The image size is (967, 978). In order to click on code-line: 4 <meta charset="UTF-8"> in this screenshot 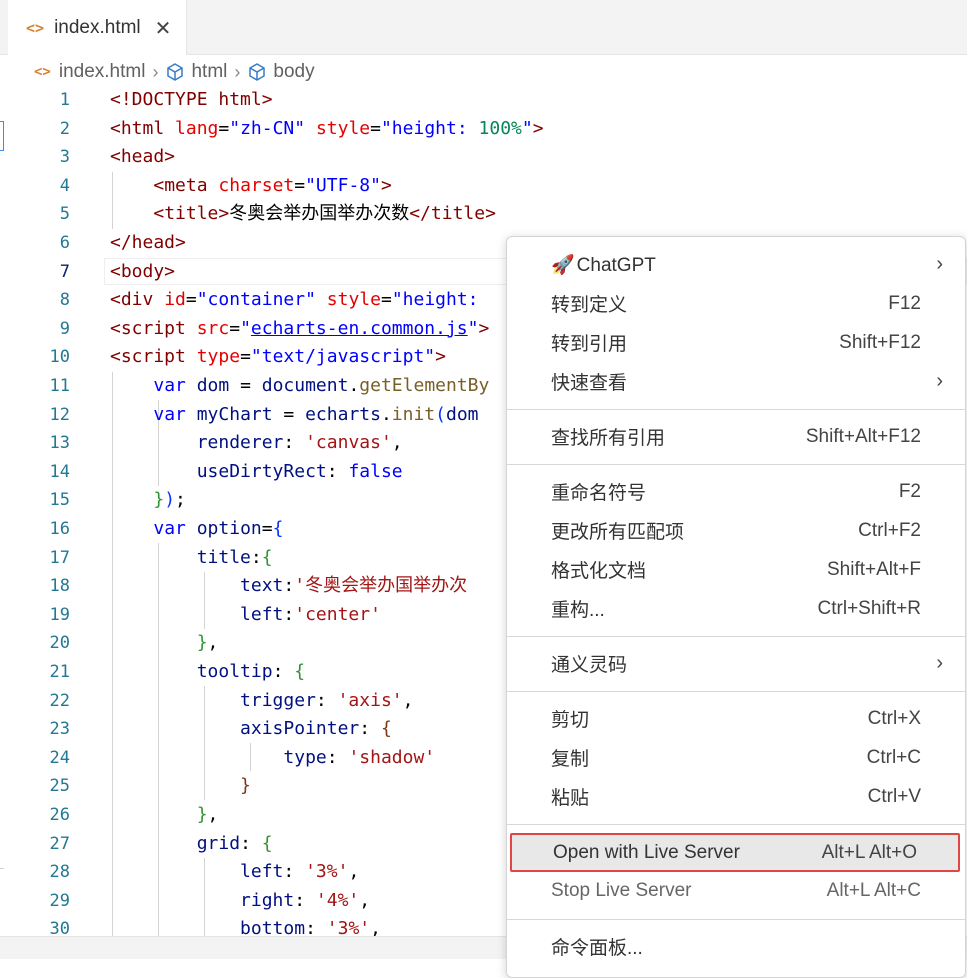, I will do `click(483, 186)`.